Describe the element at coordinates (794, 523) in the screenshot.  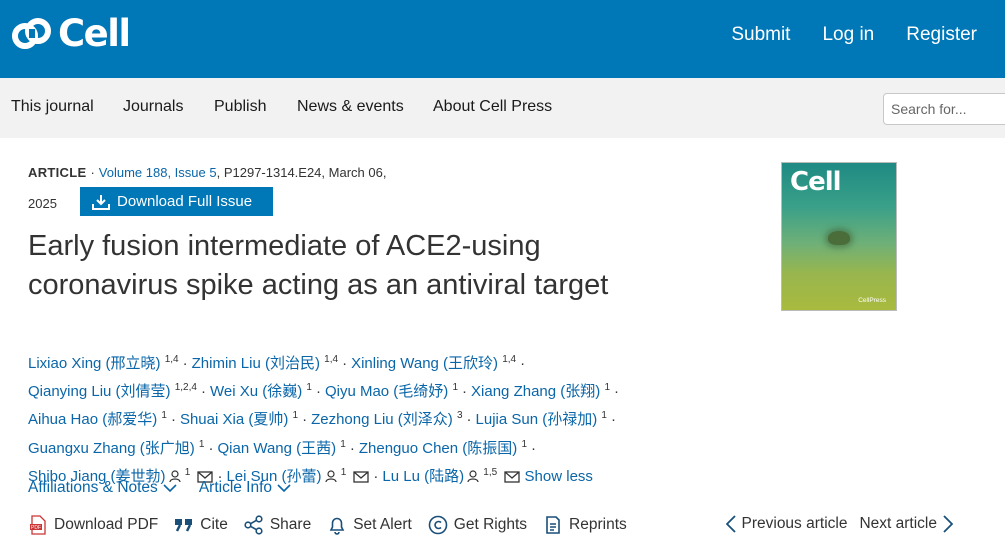
I see `previous-article-label: Previous article` at that location.